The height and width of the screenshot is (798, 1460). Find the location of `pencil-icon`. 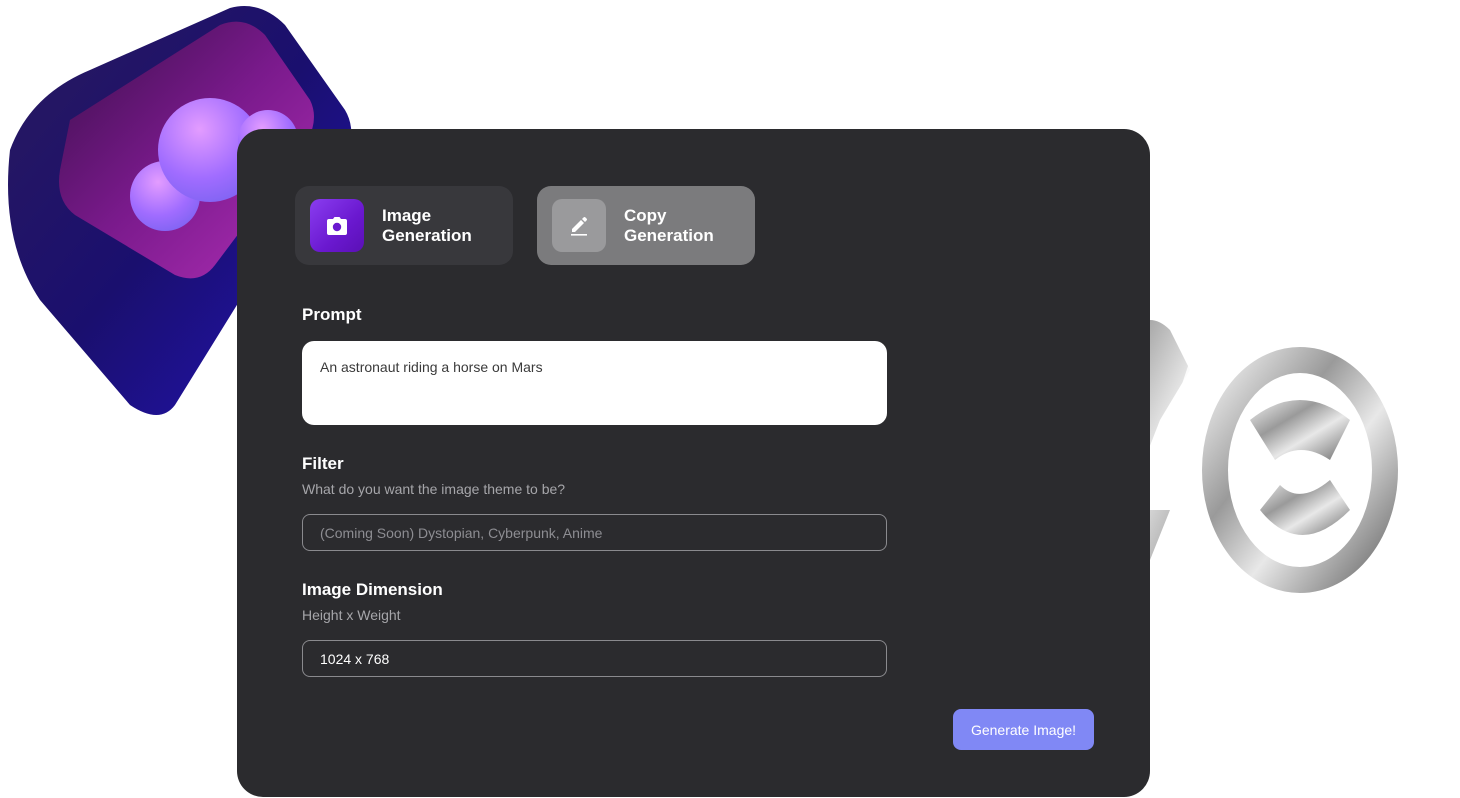

pencil-icon is located at coordinates (579, 225).